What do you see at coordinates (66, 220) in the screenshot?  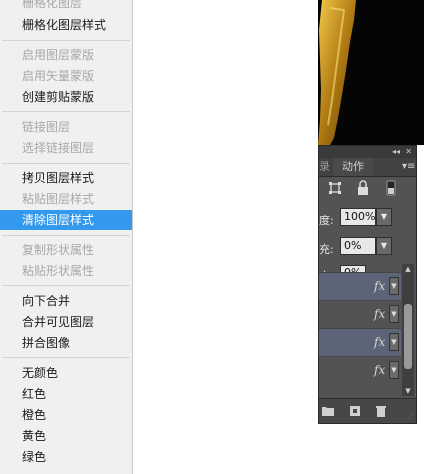 I see `menu-item: 清除图层样式` at bounding box center [66, 220].